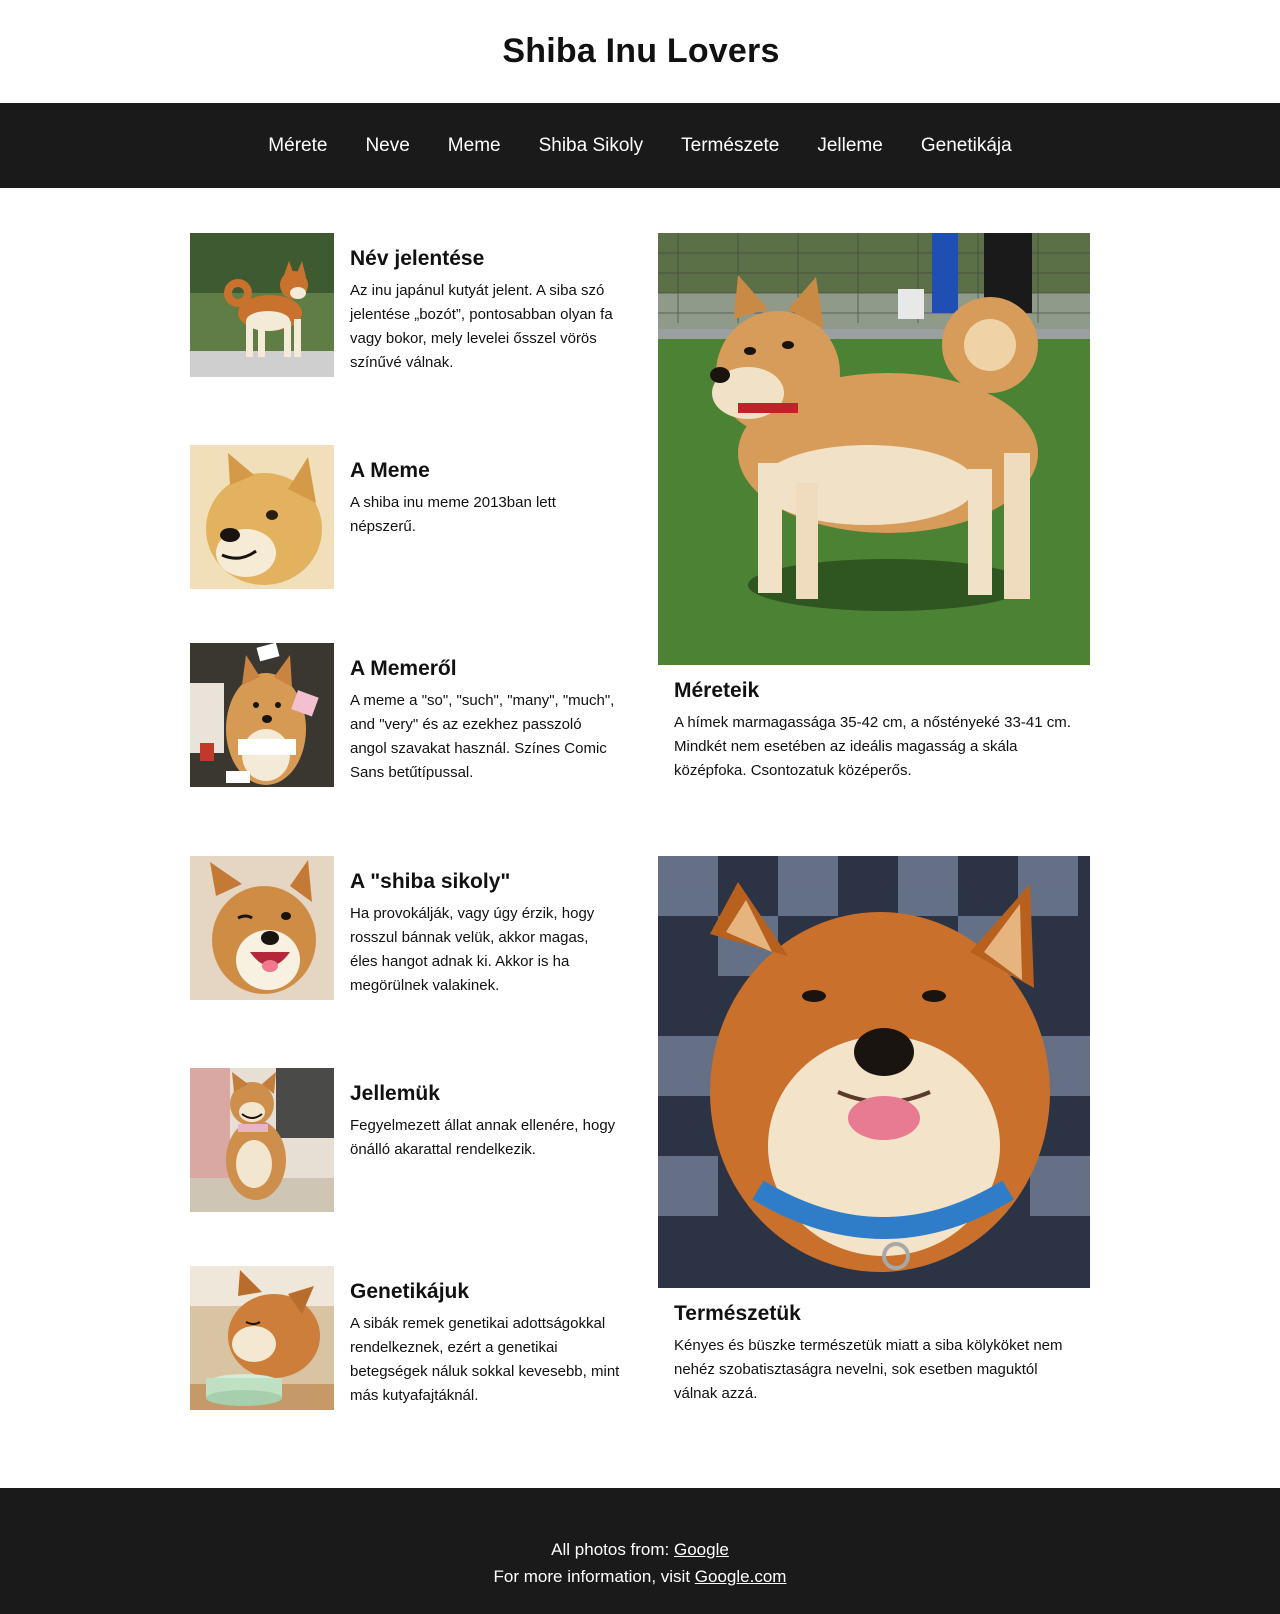 The image size is (1280, 1614). I want to click on eating-shiba-photo, so click(262, 1338).